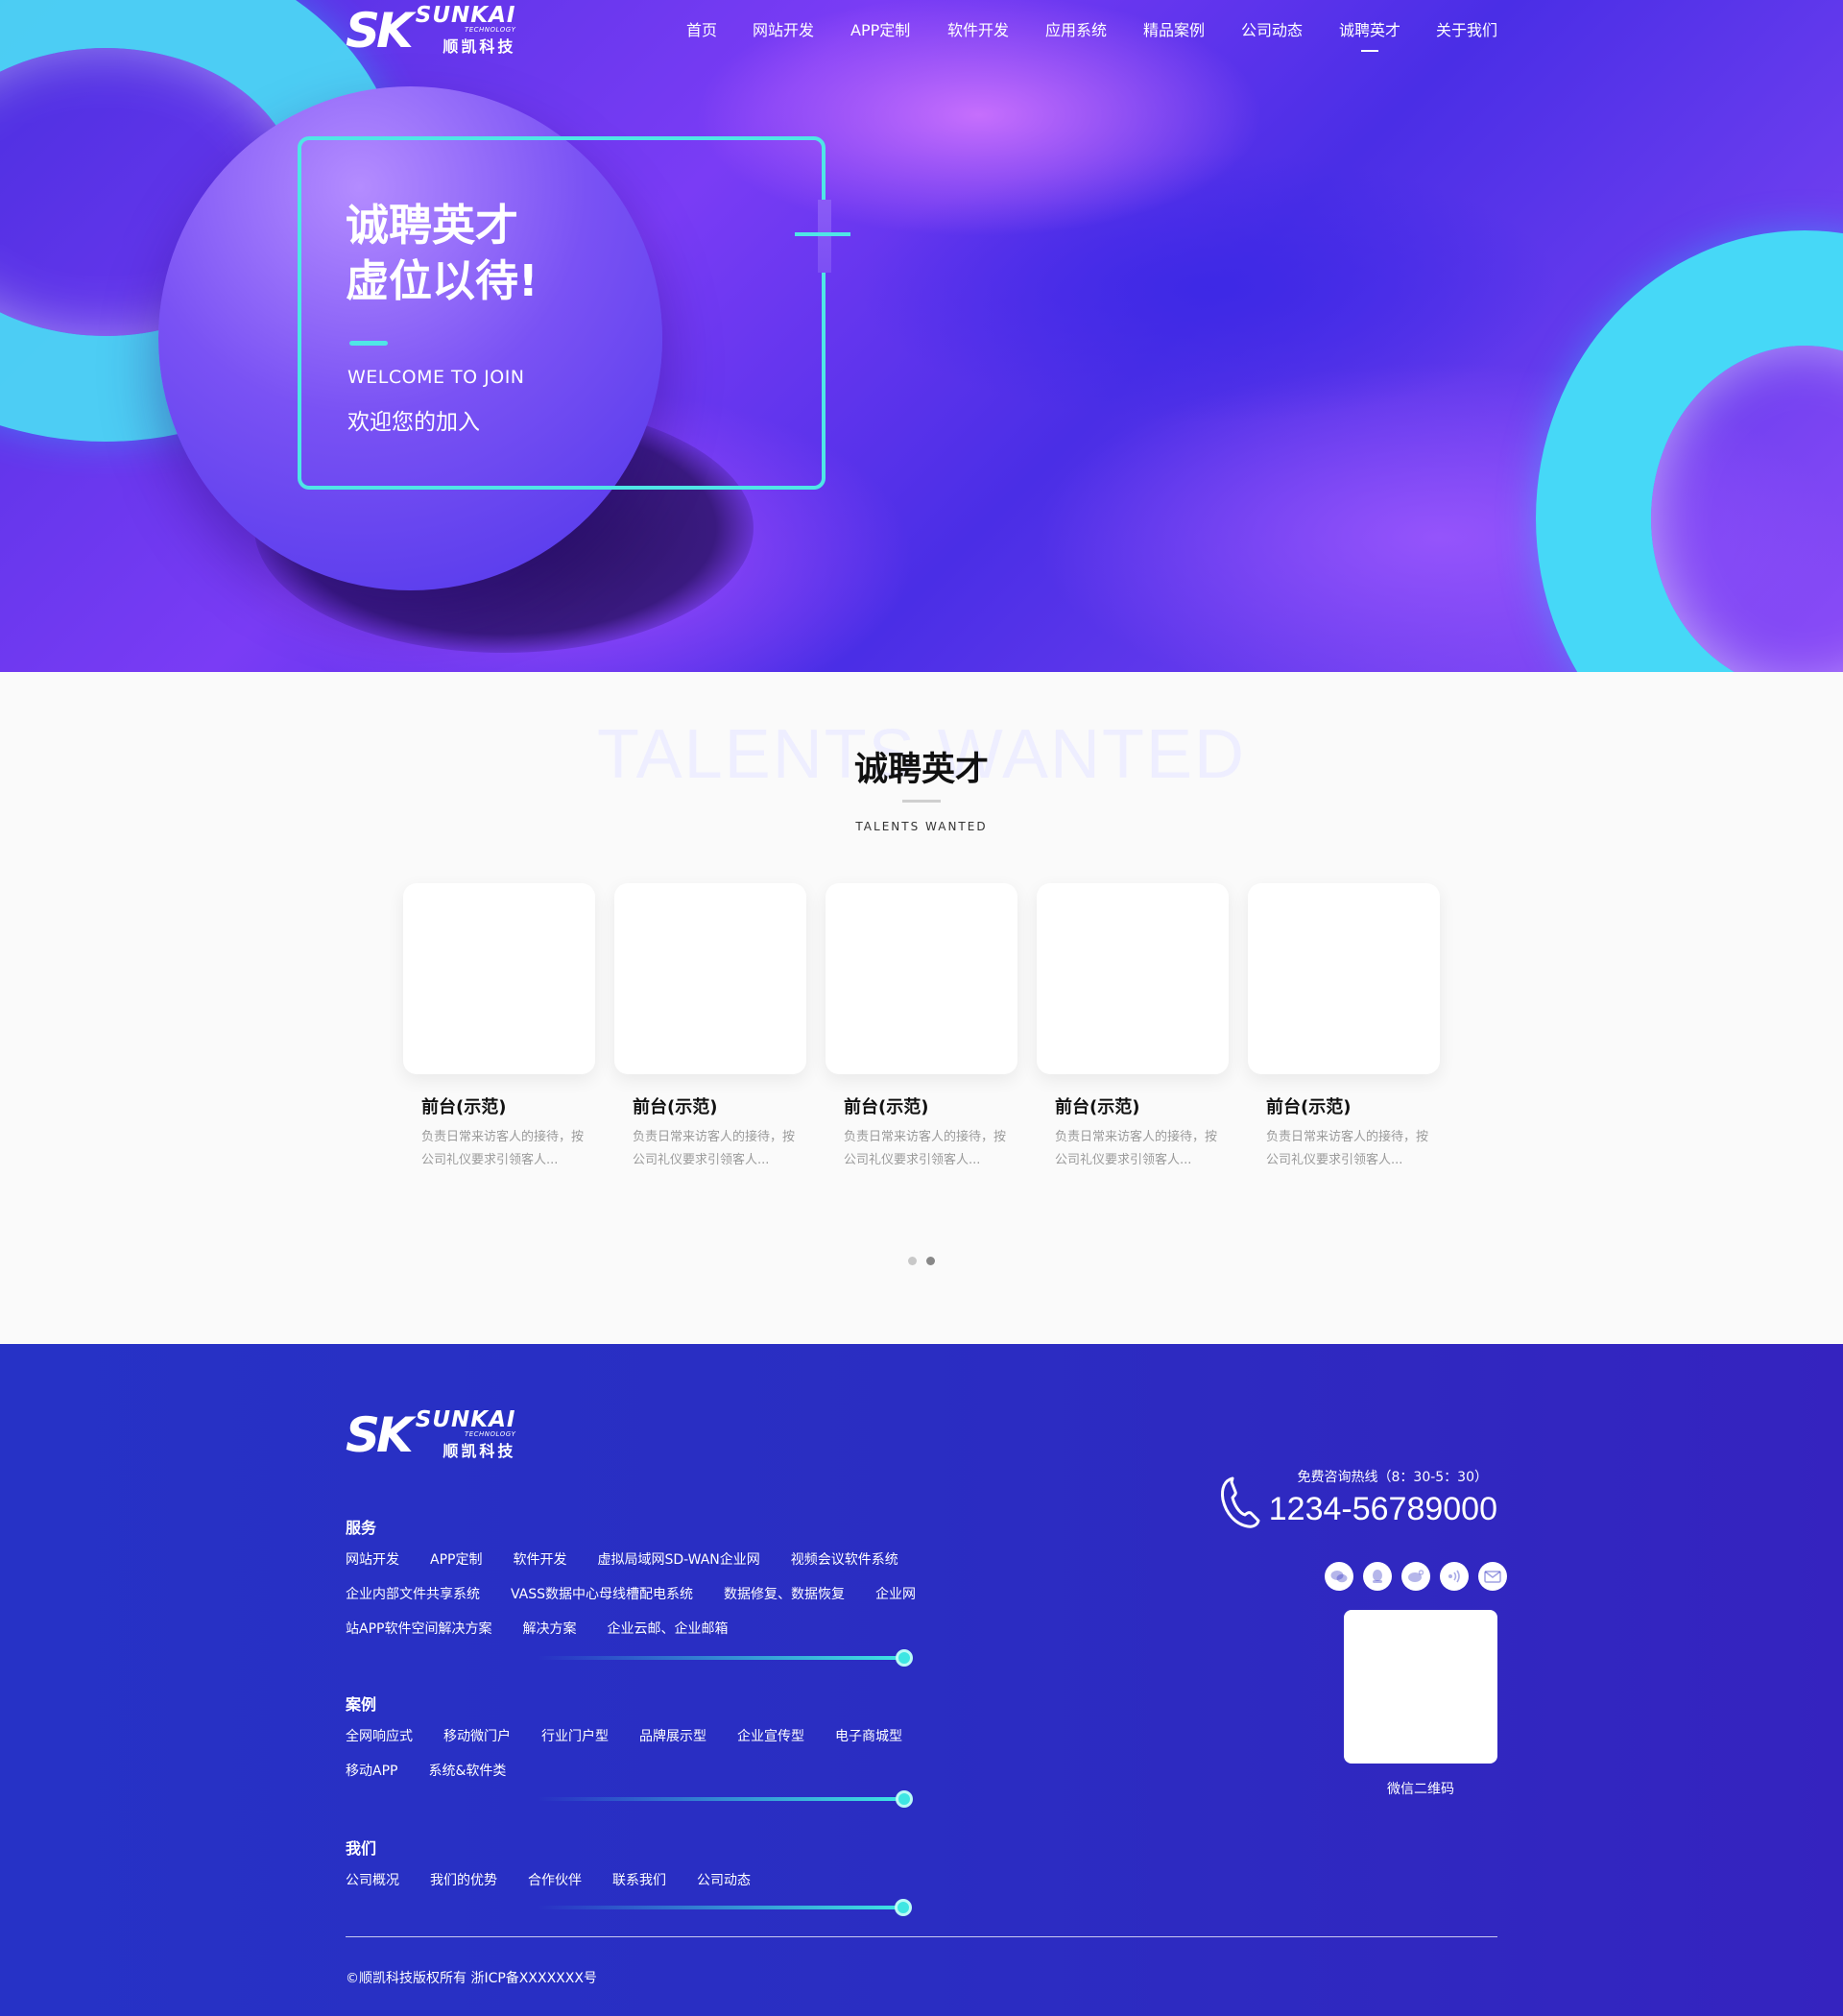 This screenshot has width=1843, height=2016. I want to click on hero-frame-gap, so click(824, 236).